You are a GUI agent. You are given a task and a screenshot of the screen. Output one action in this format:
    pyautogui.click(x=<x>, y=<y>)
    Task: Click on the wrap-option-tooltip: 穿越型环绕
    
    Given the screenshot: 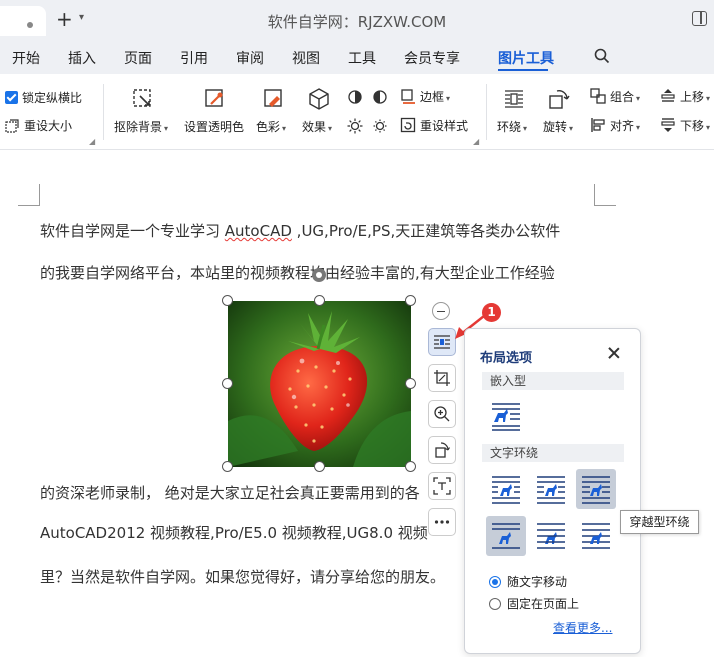 What is the action you would take?
    pyautogui.click(x=659, y=522)
    